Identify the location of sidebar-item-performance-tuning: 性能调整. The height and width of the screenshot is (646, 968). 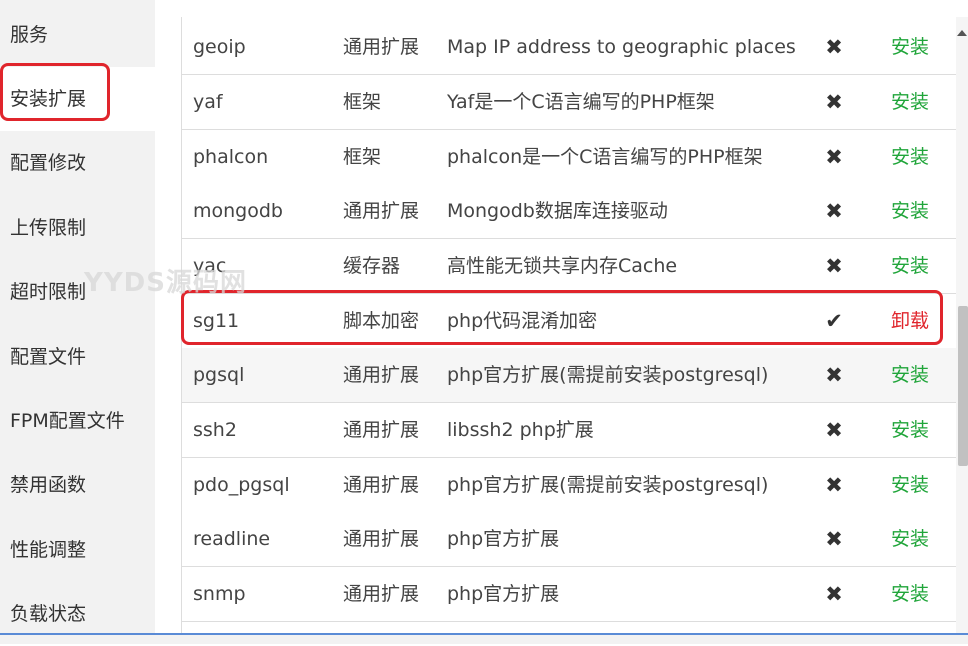
(77, 550).